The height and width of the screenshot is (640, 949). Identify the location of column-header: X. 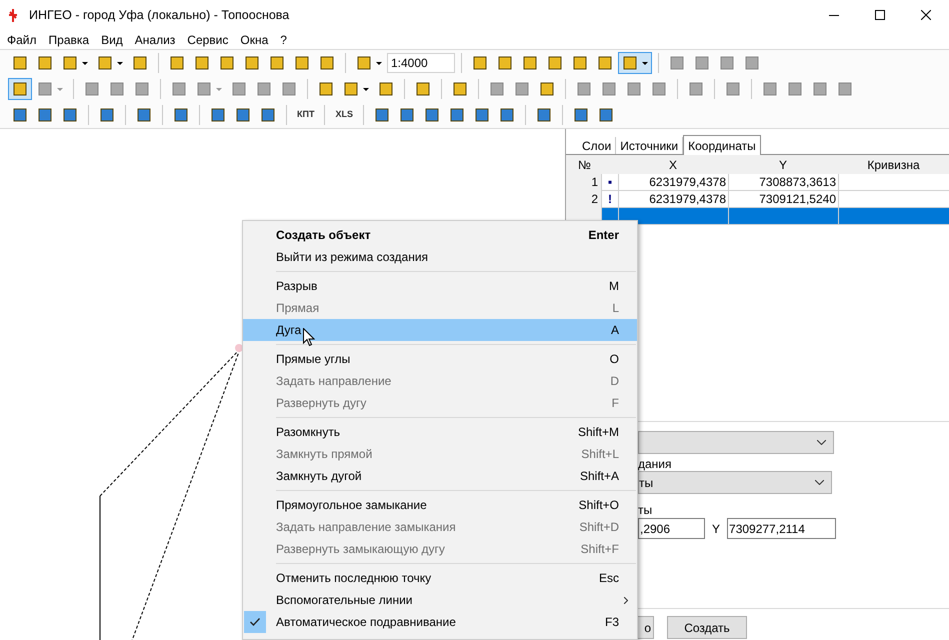
(673, 165).